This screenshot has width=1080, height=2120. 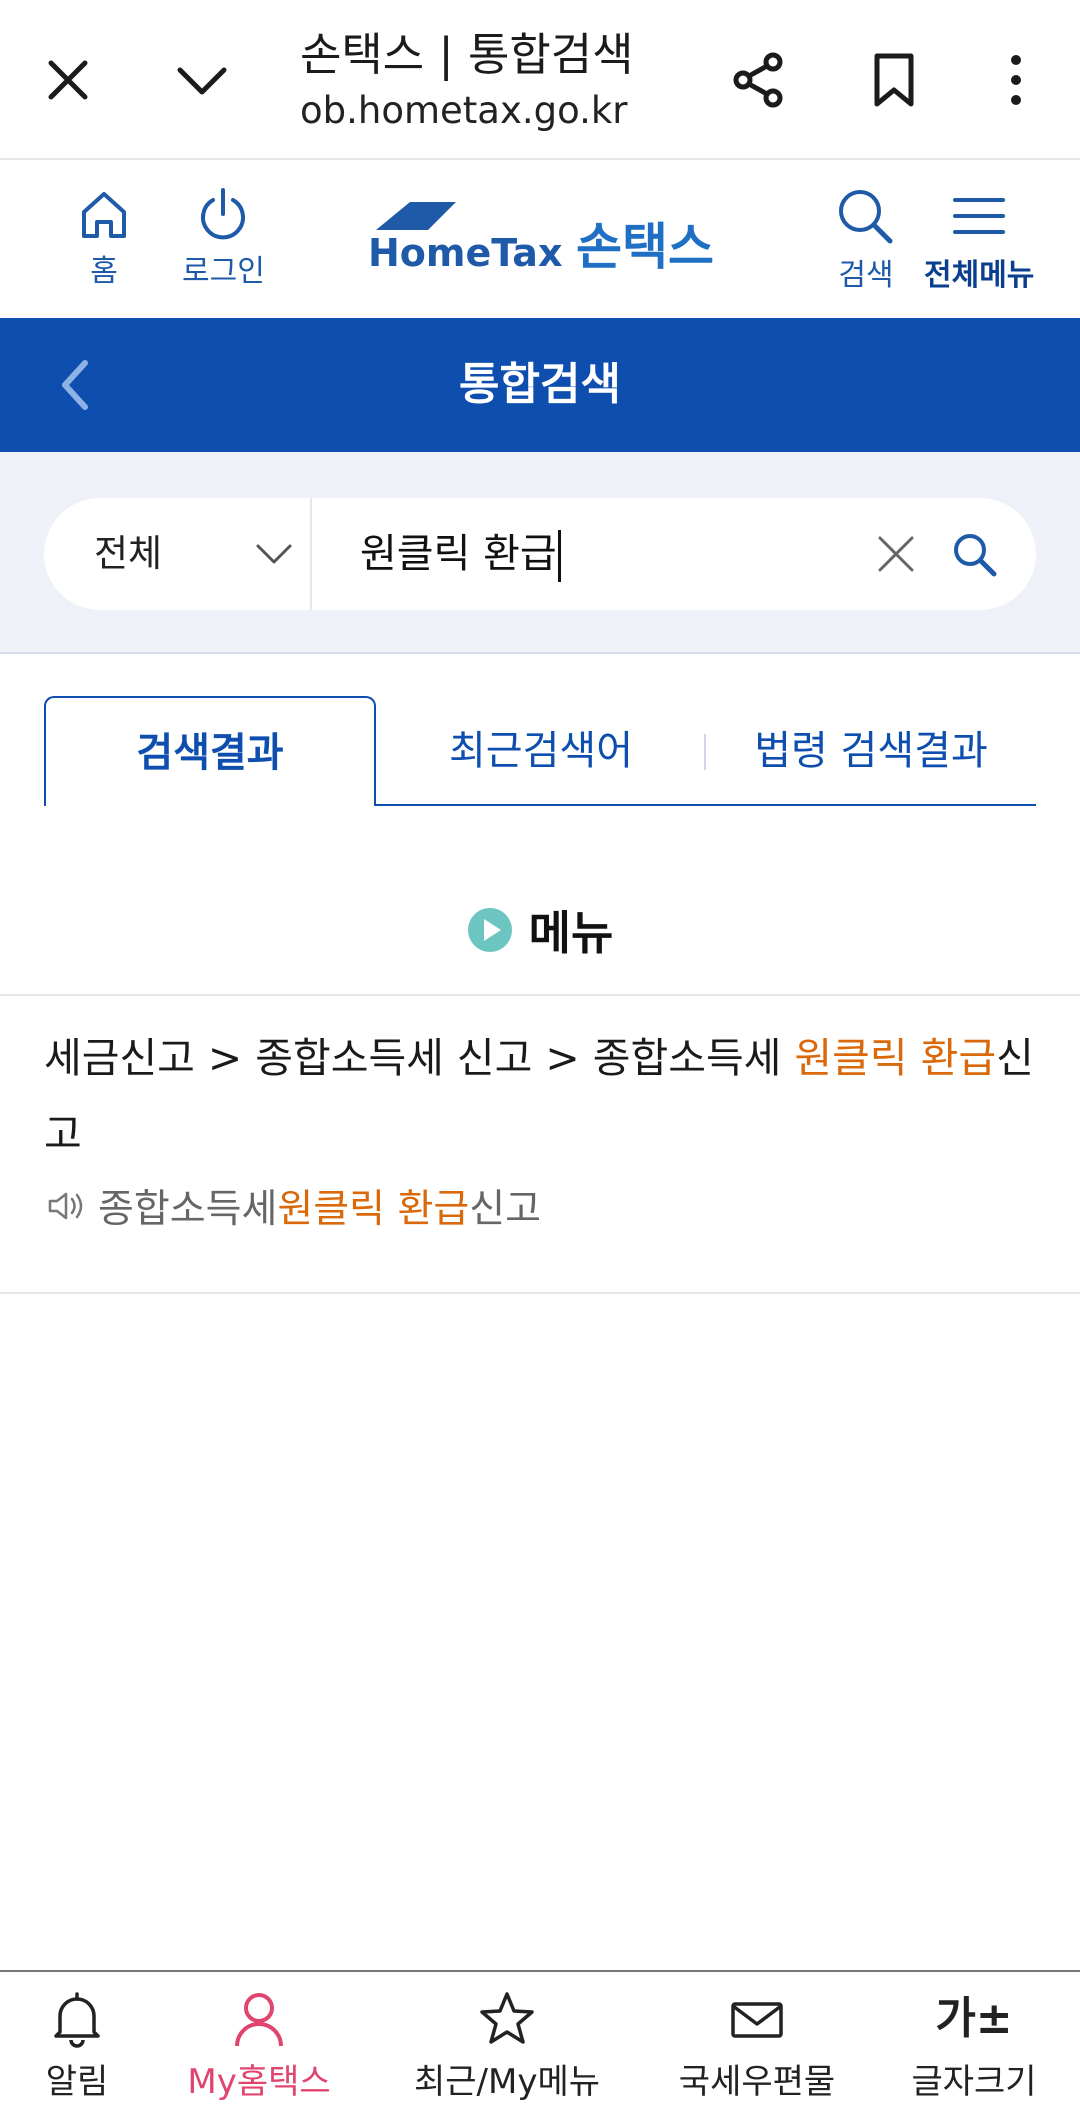 I want to click on browser-title-block: 손택스 | 통합검색 ob.hometax.go.kr, so click(x=510, y=75).